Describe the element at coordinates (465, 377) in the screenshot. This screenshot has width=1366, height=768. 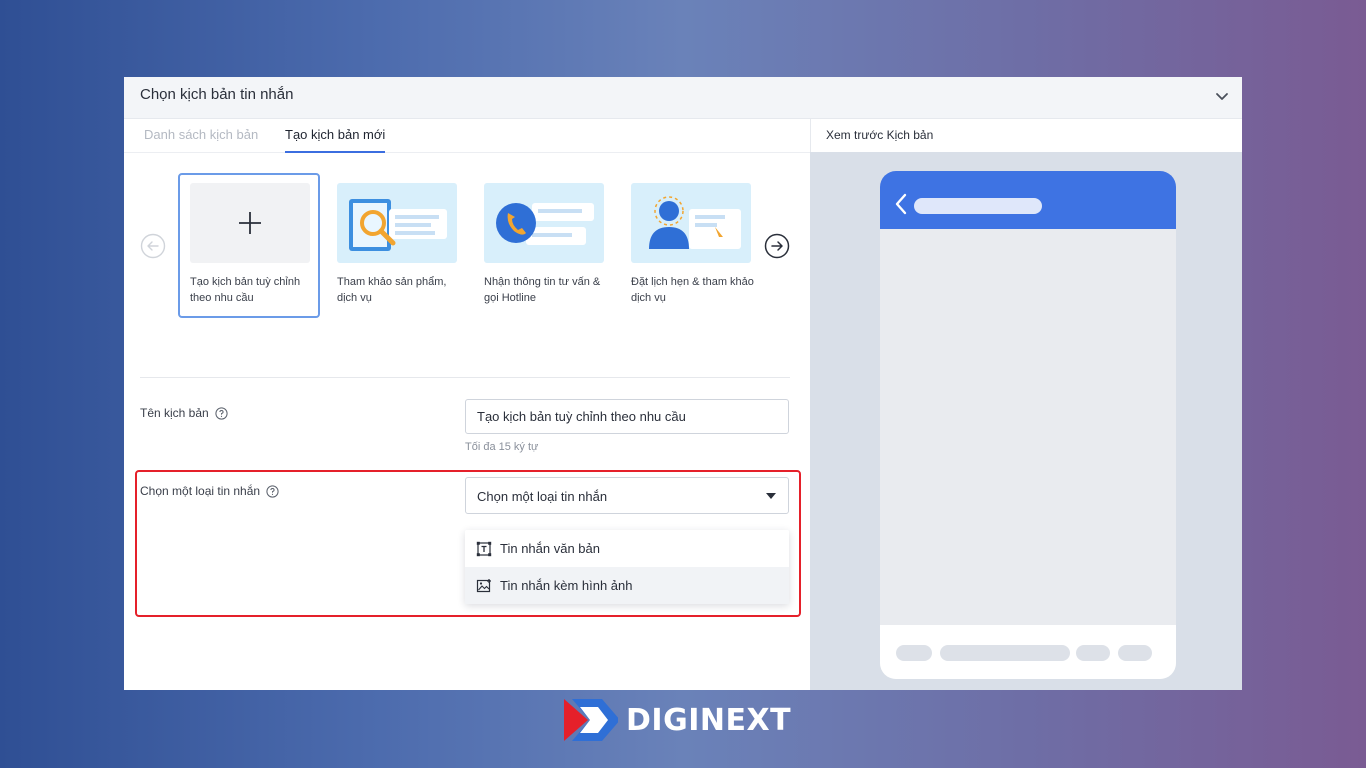
I see `section-divider` at that location.